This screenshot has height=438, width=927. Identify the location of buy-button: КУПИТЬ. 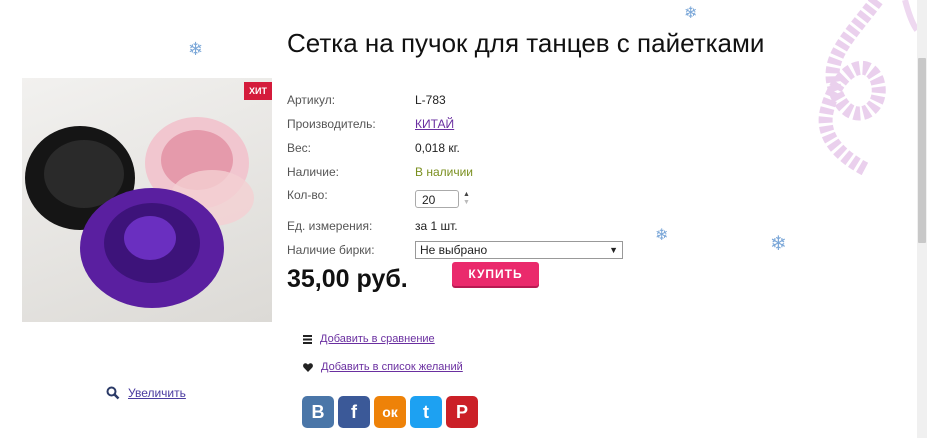
(495, 274).